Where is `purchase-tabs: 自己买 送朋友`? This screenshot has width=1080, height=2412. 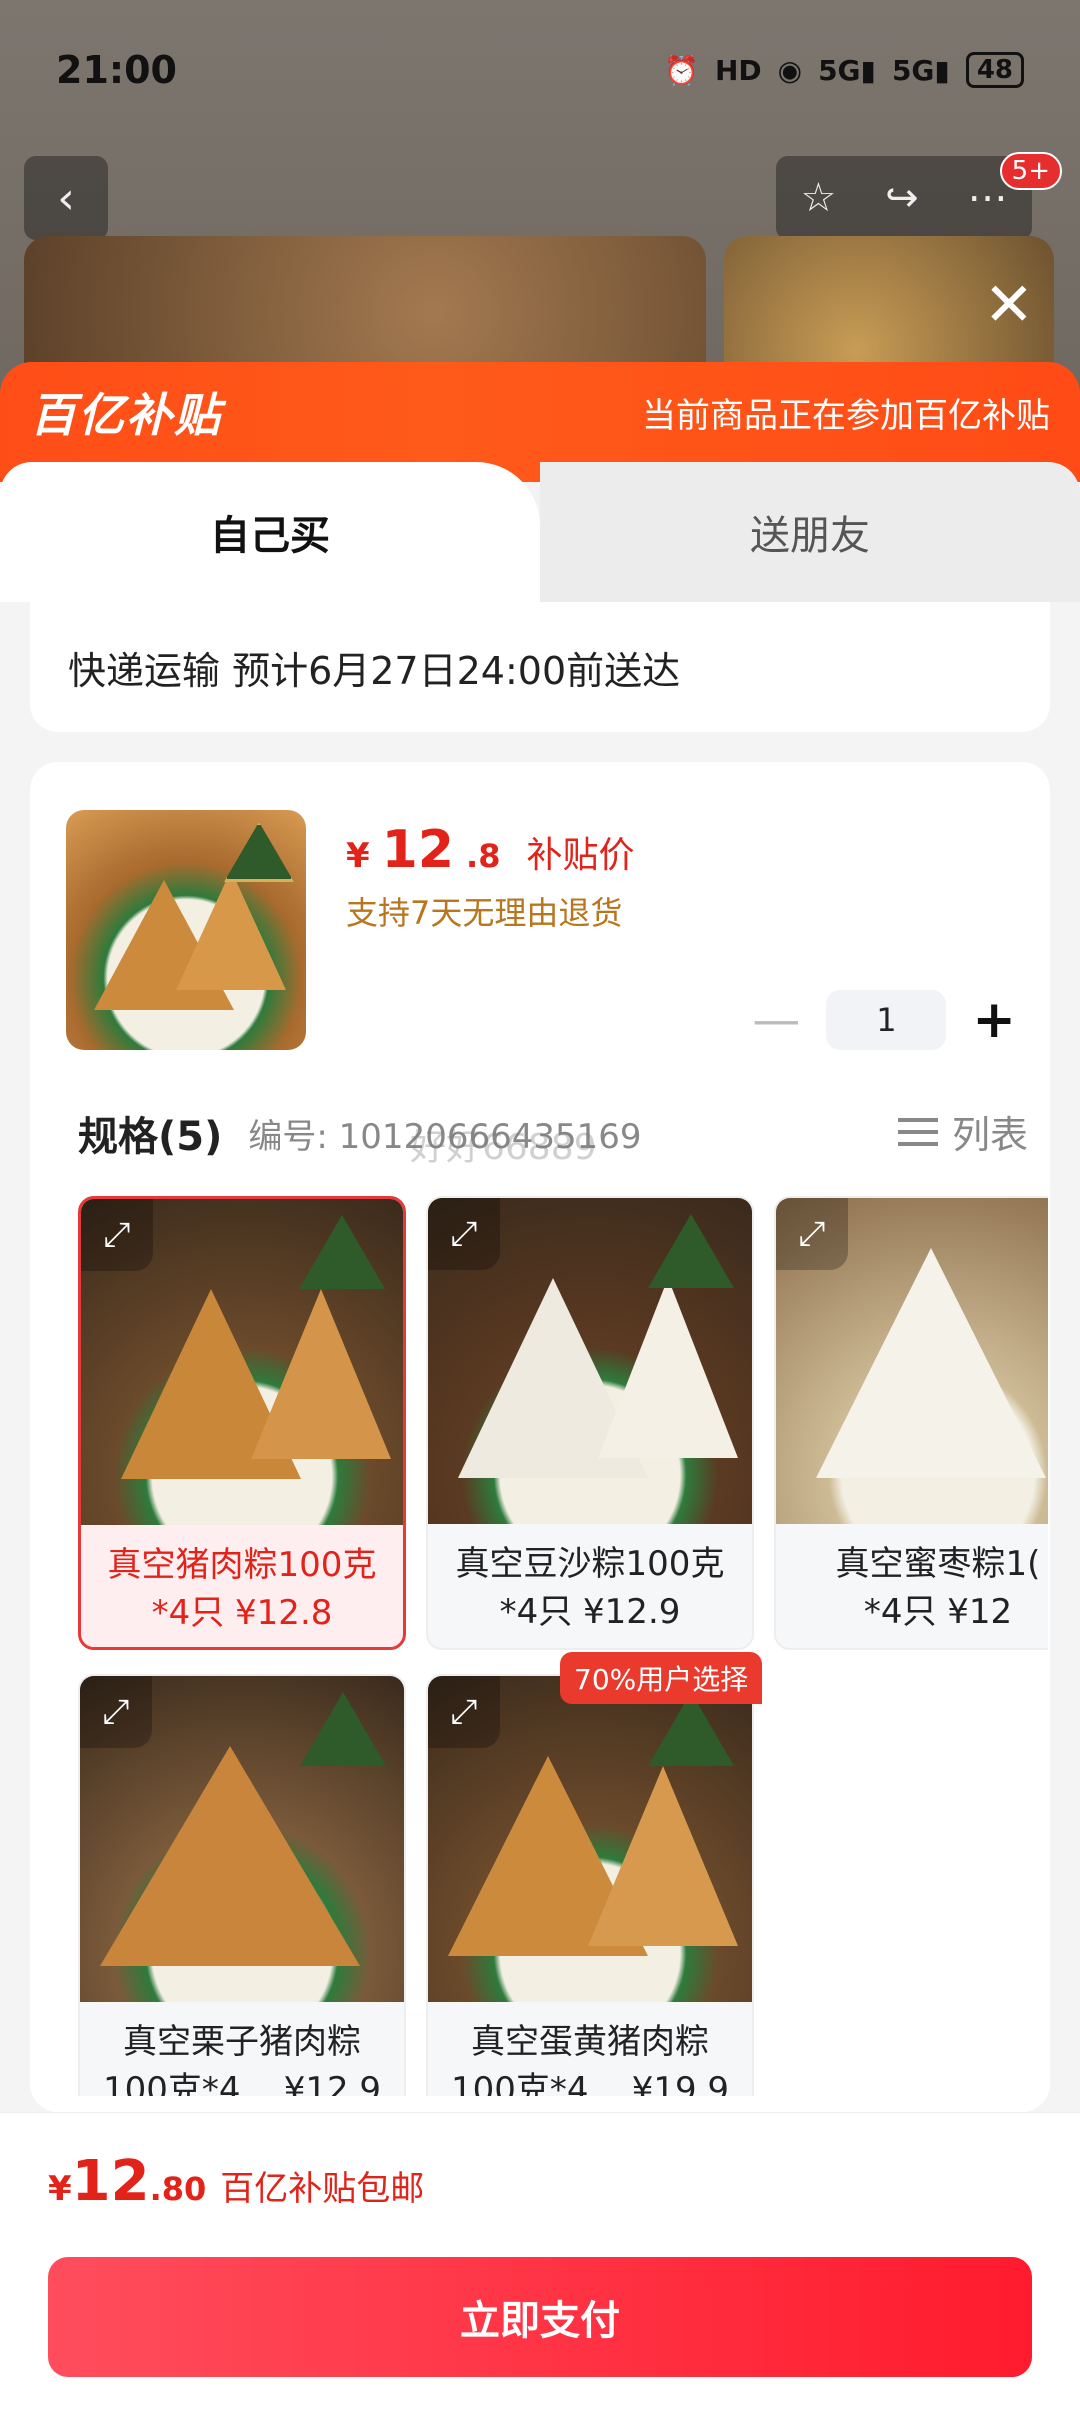 purchase-tabs: 自己买 送朋友 is located at coordinates (540, 532).